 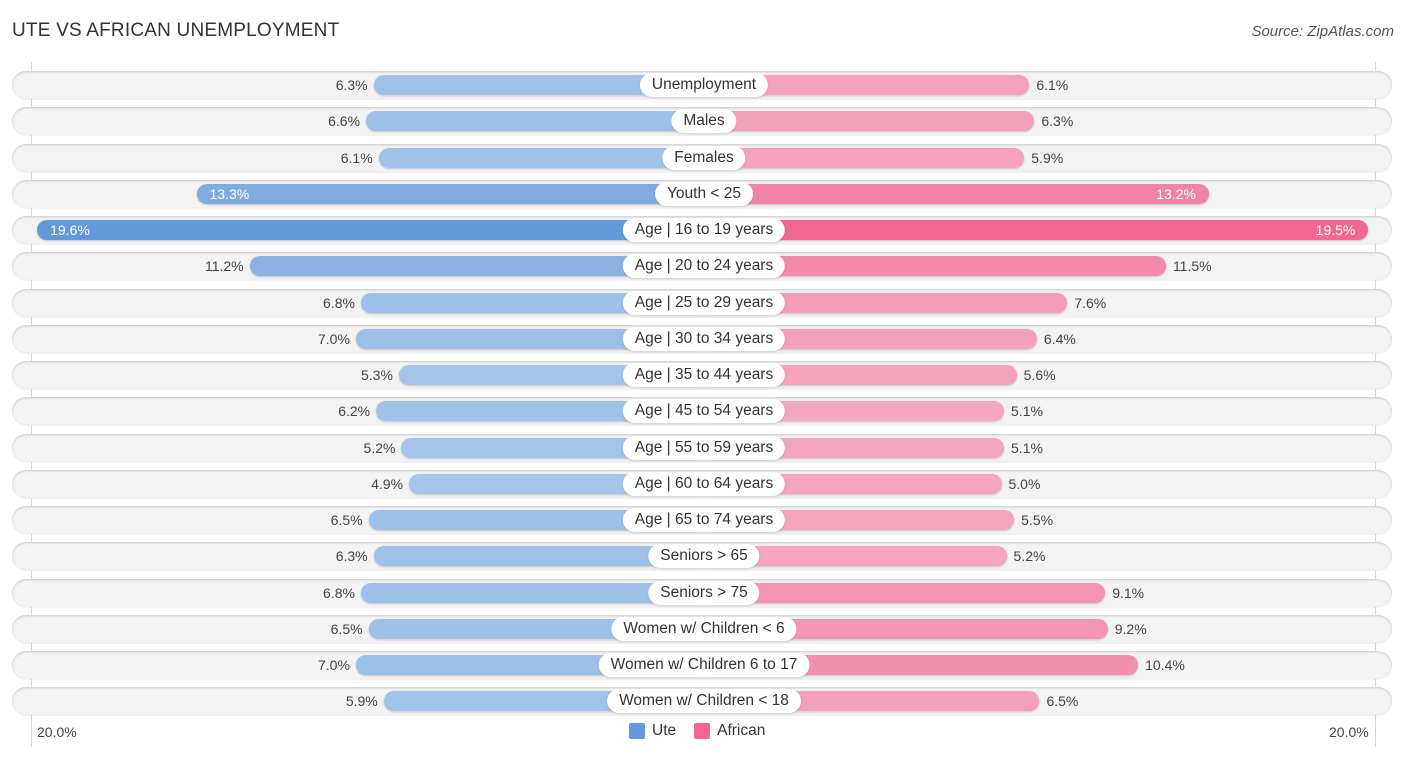 I want to click on chart-row: 5.3% 5.6% Age | 35 to 44 years, so click(x=702, y=375).